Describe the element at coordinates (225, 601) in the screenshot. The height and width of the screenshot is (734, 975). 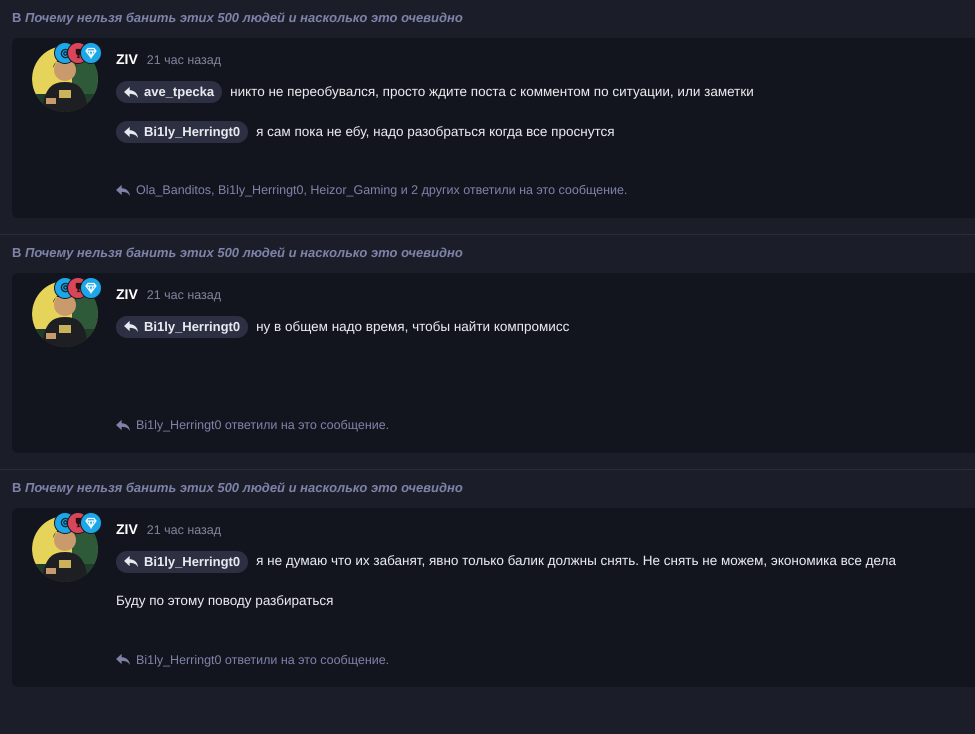
I see `message-text: Буду по этому поводу разбираться` at that location.